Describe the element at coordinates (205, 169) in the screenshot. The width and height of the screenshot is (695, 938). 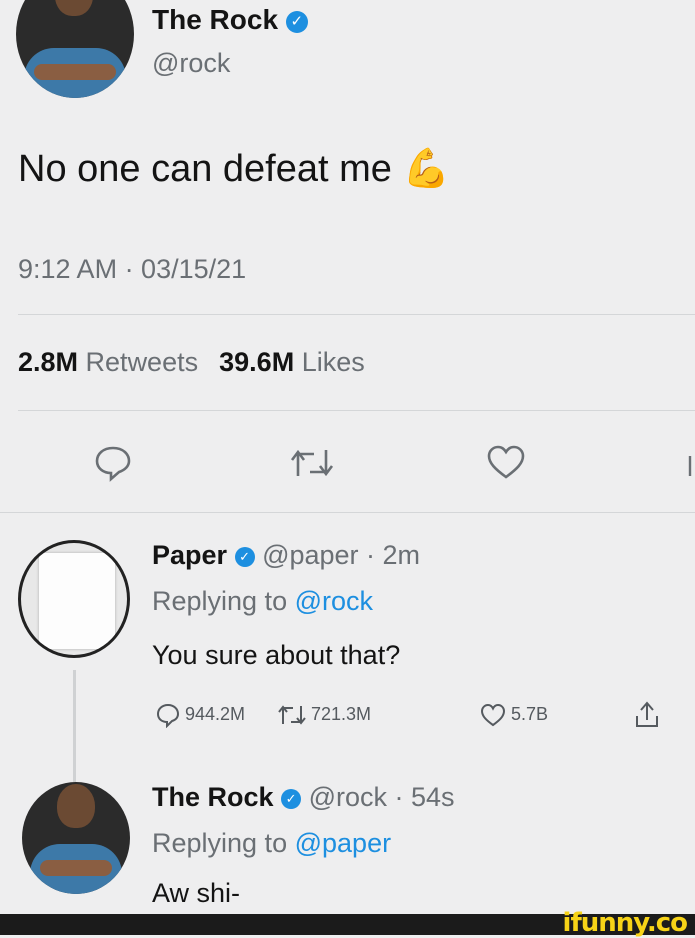
I see `tweet-text: No one can defeat me` at that location.